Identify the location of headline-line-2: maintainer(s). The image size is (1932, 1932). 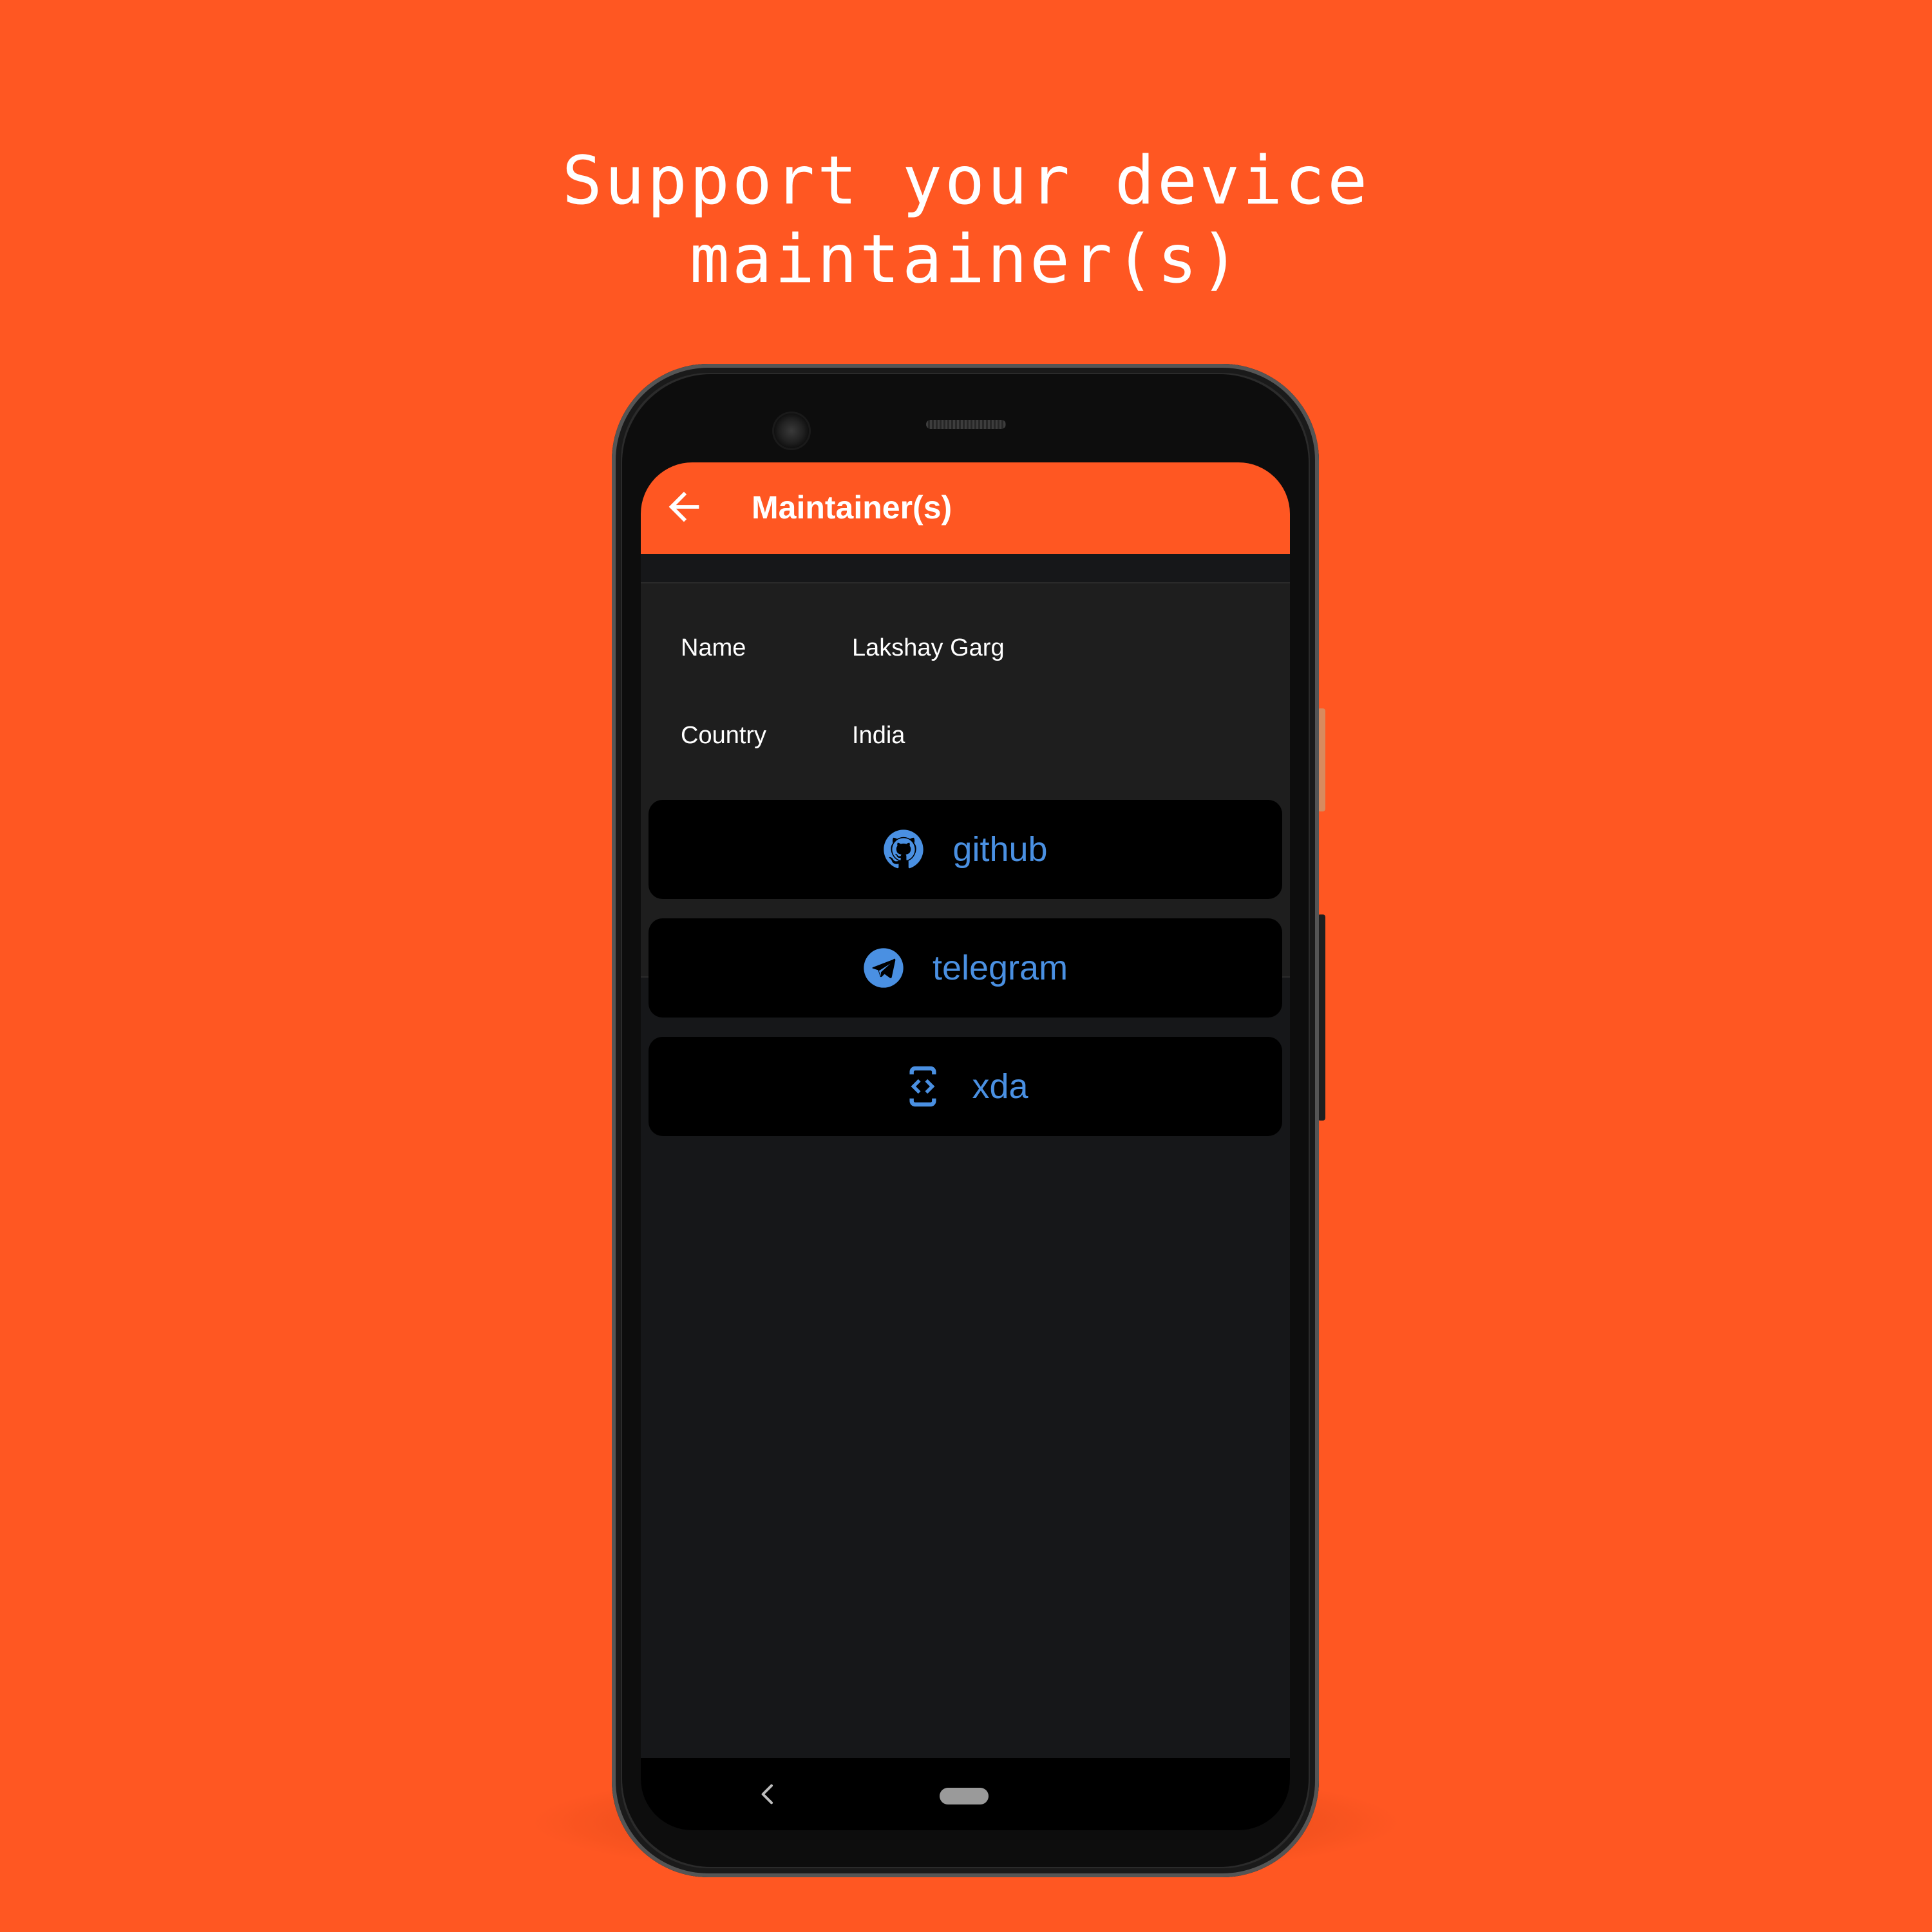
(966, 259).